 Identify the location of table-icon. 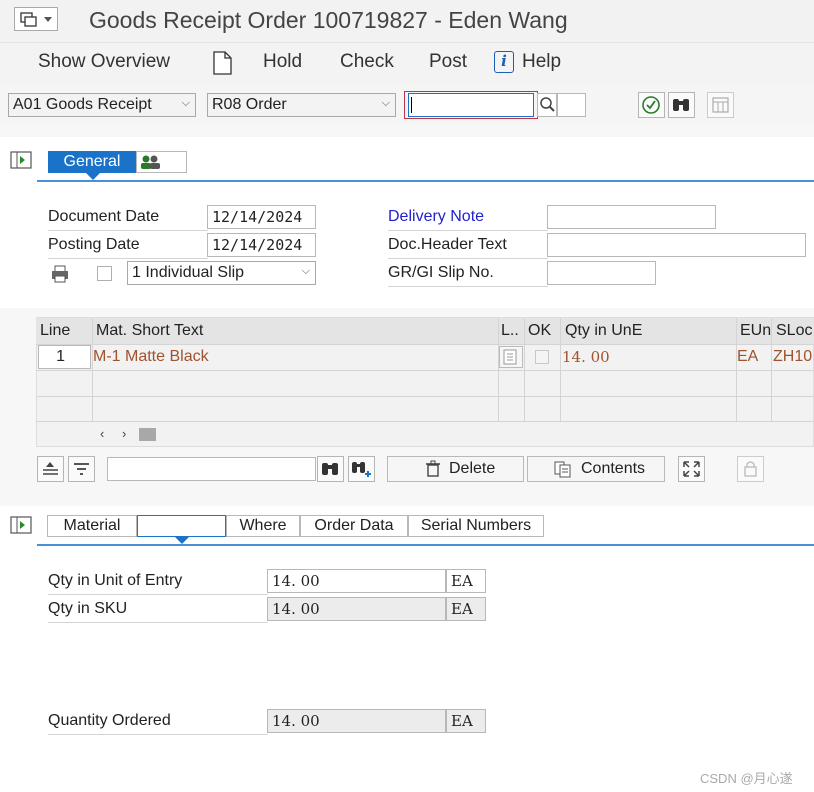
(720, 105).